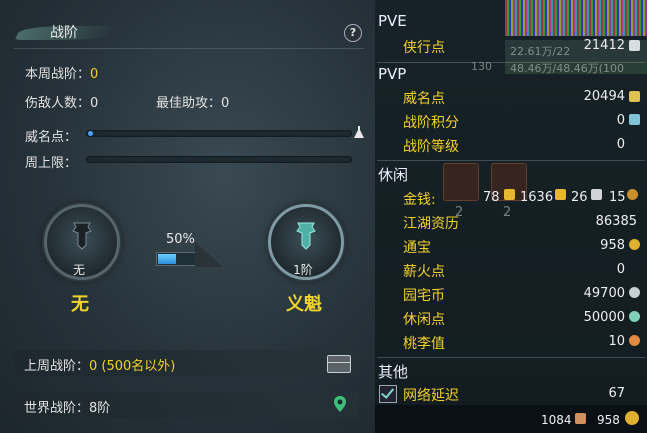 Image resolution: width=647 pixels, height=433 pixels. I want to click on bag-slot-count: 2, so click(507, 212).